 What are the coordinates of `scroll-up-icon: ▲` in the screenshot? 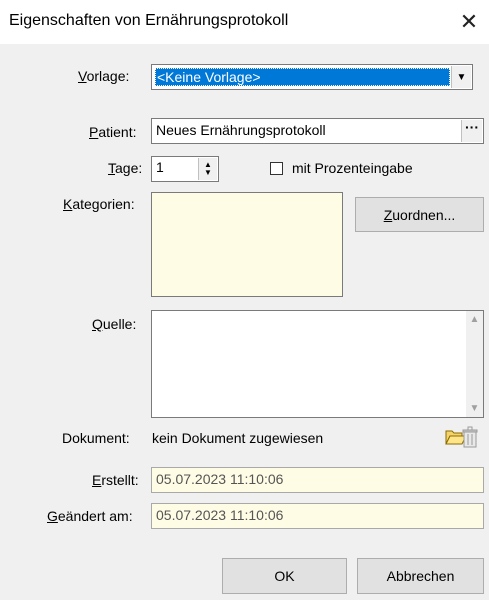 It's located at (474, 319).